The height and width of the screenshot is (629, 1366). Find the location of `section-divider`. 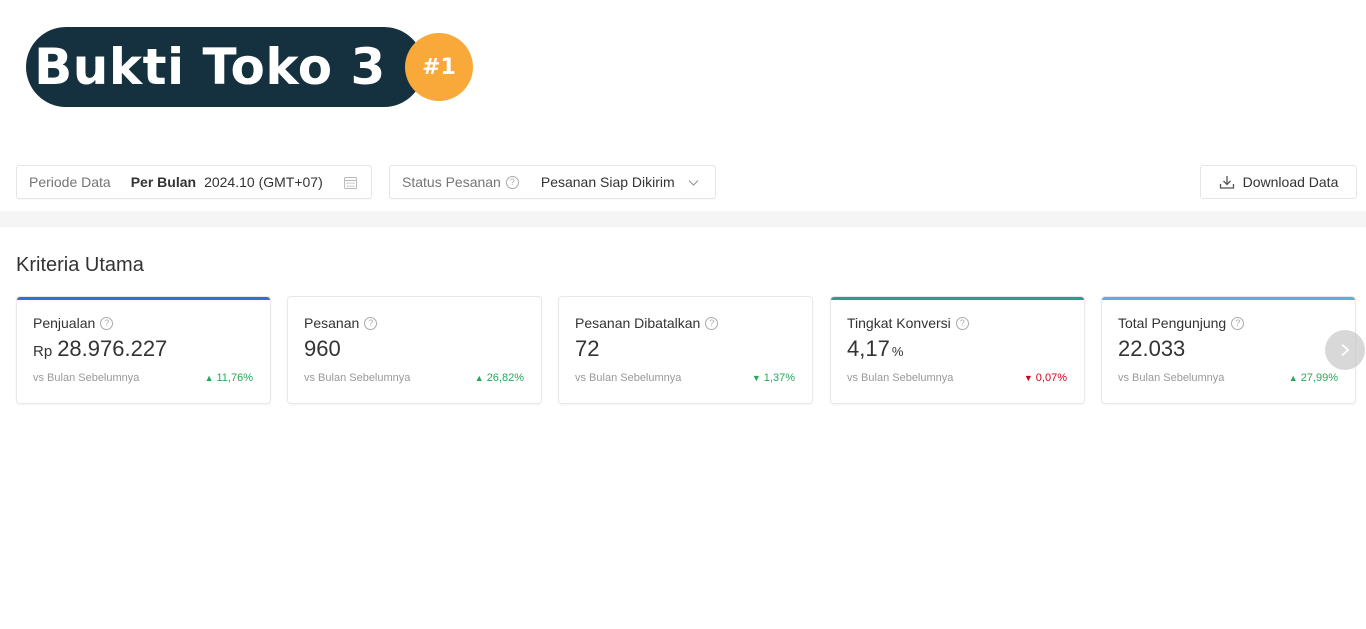

section-divider is located at coordinates (683, 219).